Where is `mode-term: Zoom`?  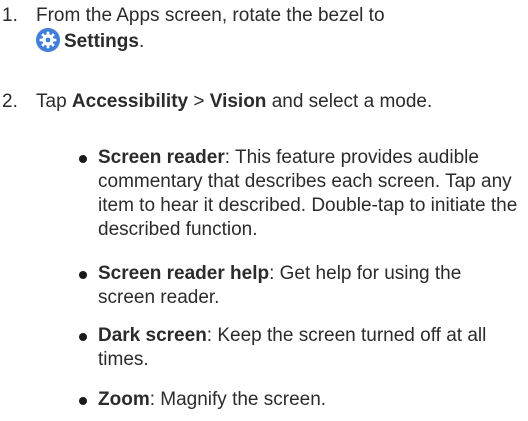
mode-term: Zoom is located at coordinates (124, 399).